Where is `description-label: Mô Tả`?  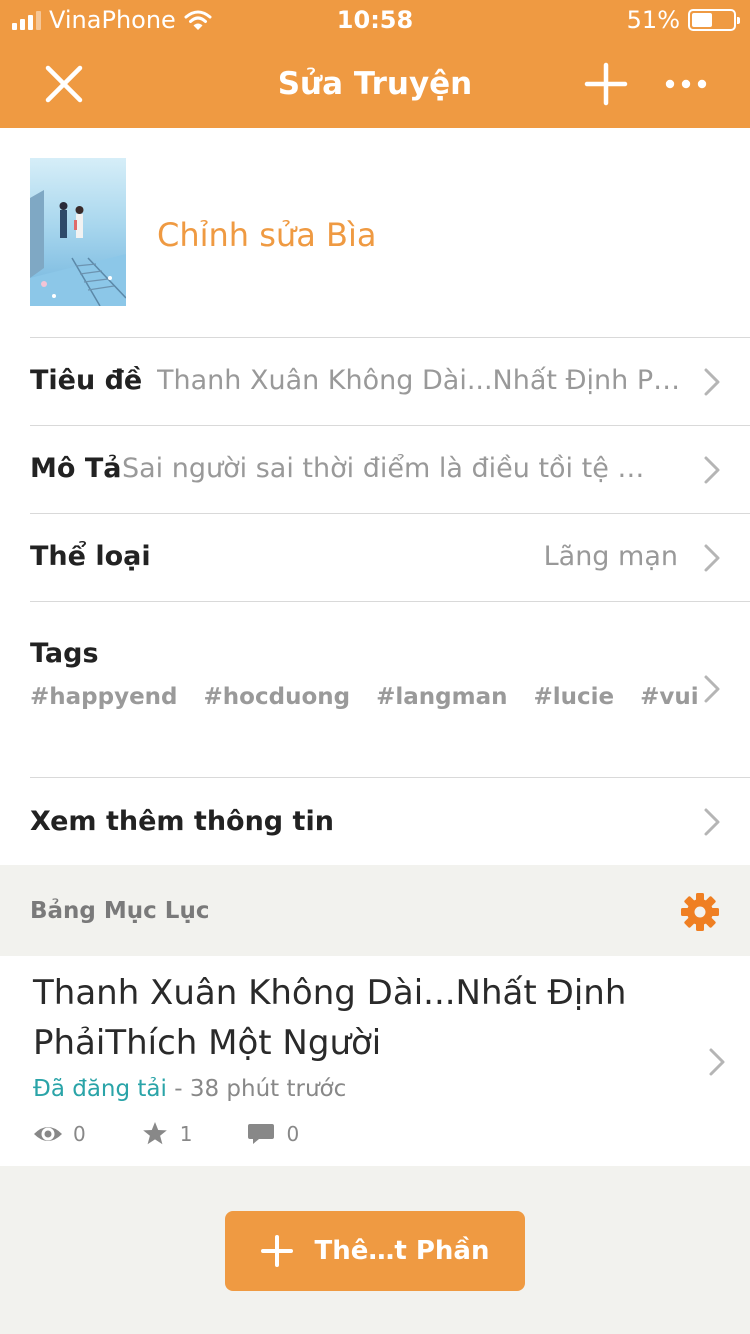 description-label: Mô Tả is located at coordinates (76, 468).